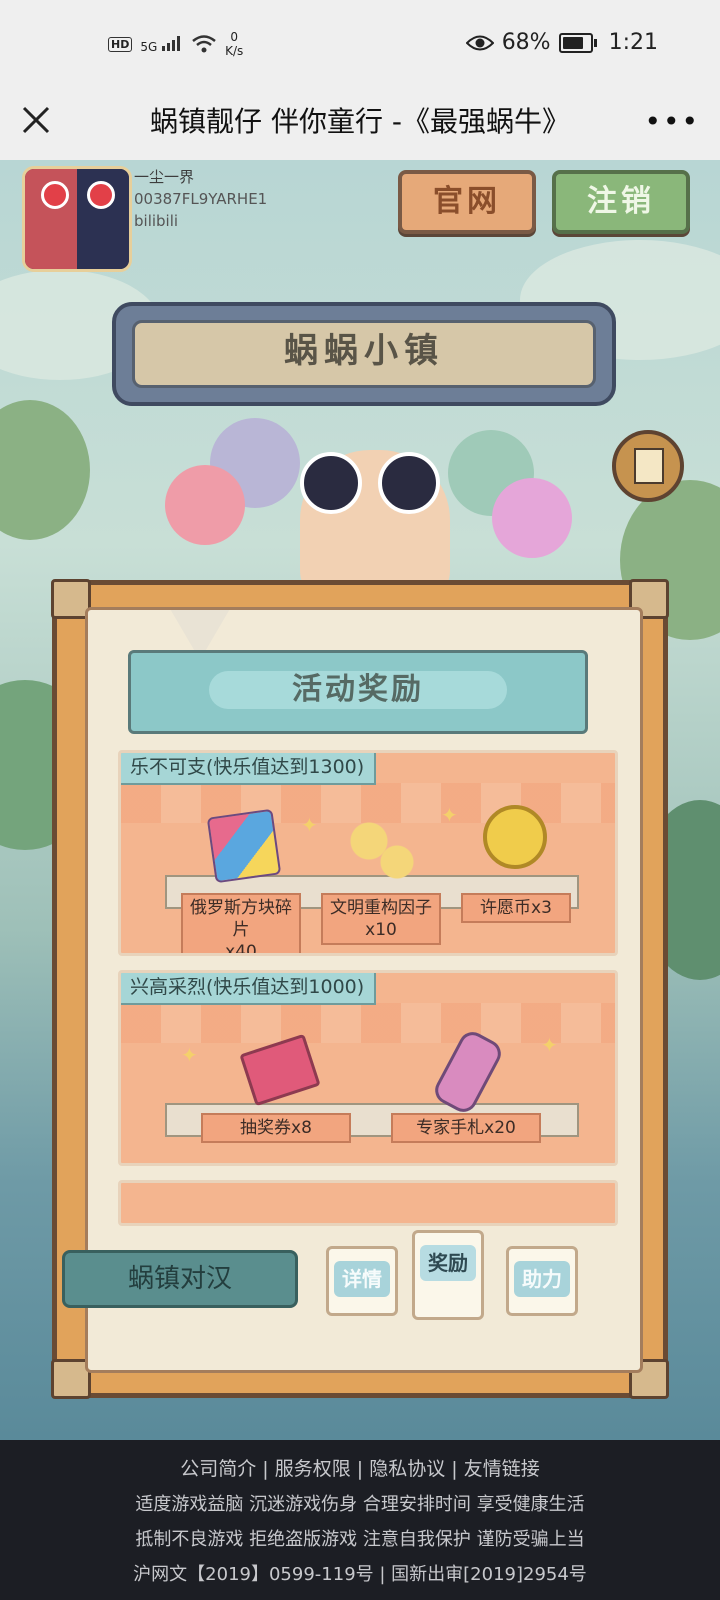 This screenshot has height=1600, width=720. What do you see at coordinates (672, 121) in the screenshot?
I see `more-menu-icon: •••` at bounding box center [672, 121].